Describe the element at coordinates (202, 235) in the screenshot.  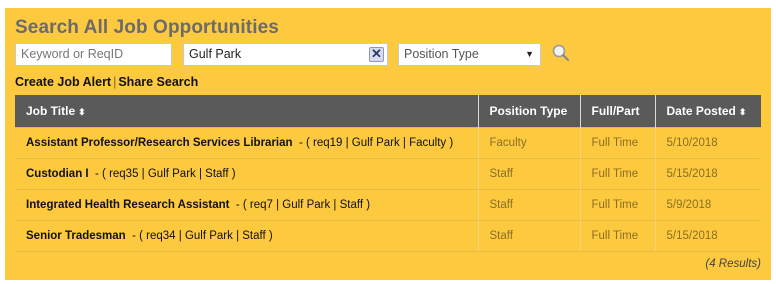
I see `job-meta: - ( req34 | Gulf Park | Staff )` at that location.